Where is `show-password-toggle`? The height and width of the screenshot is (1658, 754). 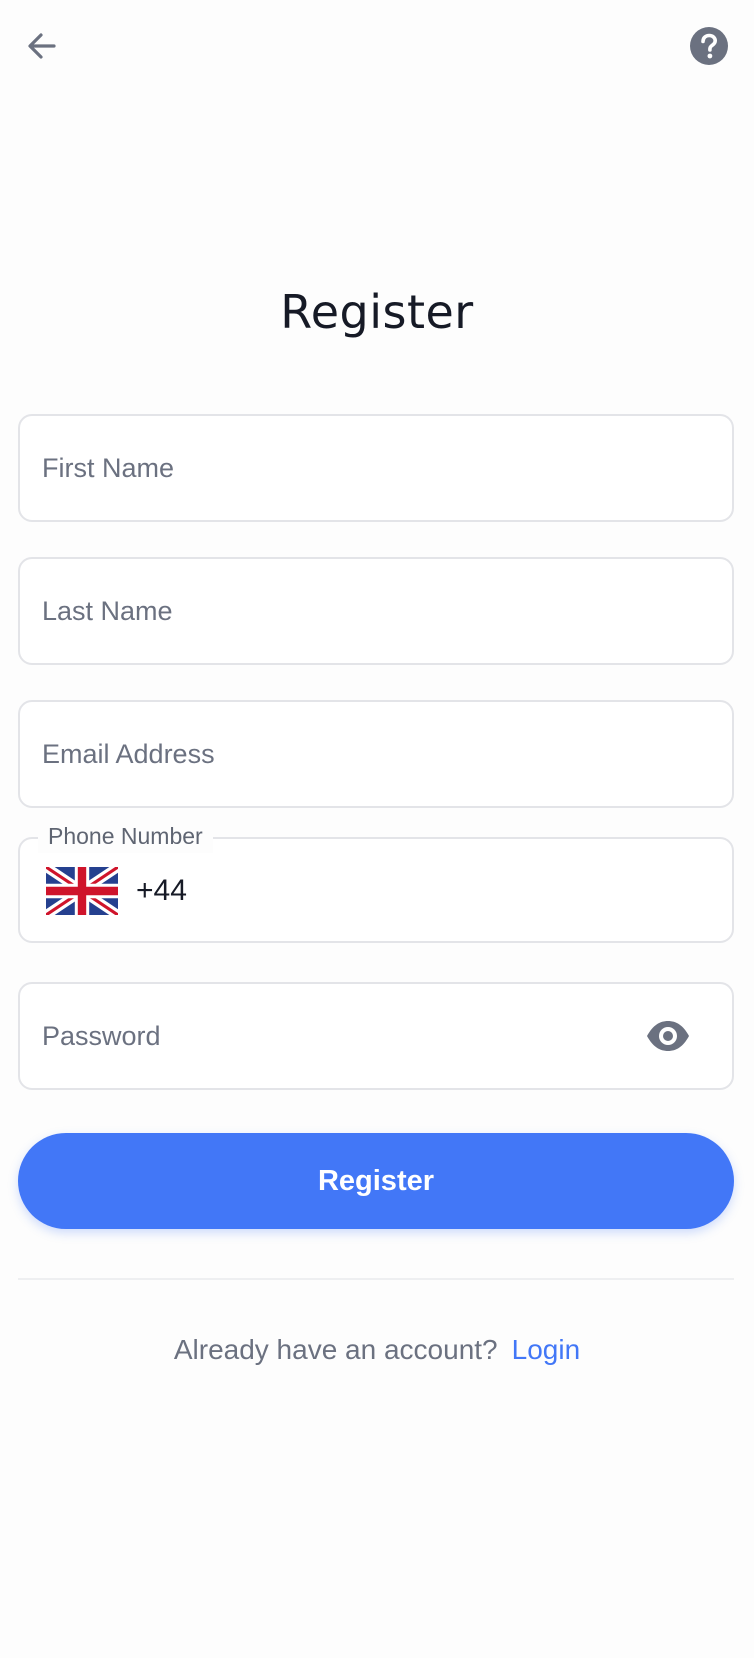
show-password-toggle is located at coordinates (668, 1036).